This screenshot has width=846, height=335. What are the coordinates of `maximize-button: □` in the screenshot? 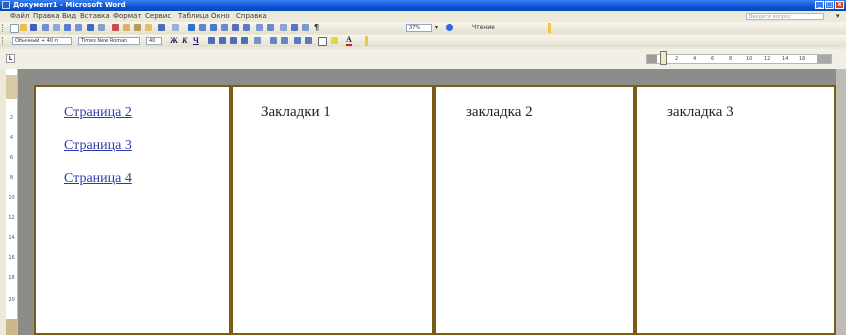 It's located at (829, 5).